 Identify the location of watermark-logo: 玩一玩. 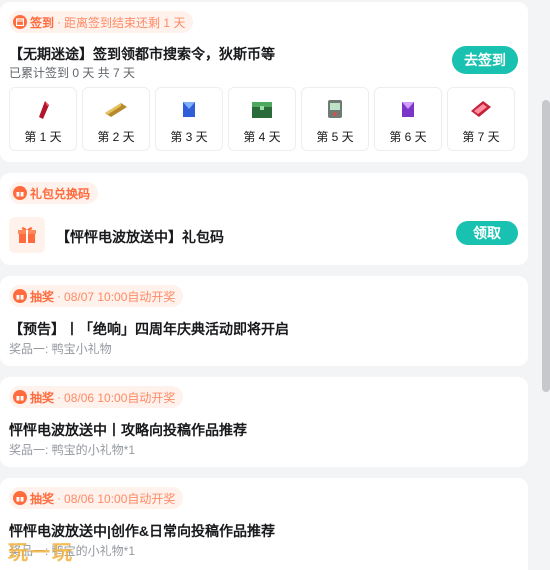
(41, 550).